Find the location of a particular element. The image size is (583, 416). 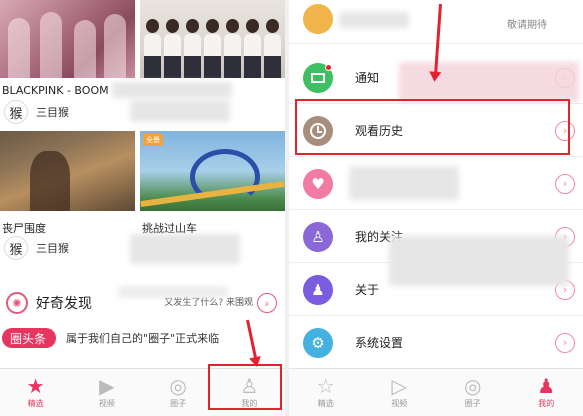

heart-icon: ♥ is located at coordinates (318, 183).